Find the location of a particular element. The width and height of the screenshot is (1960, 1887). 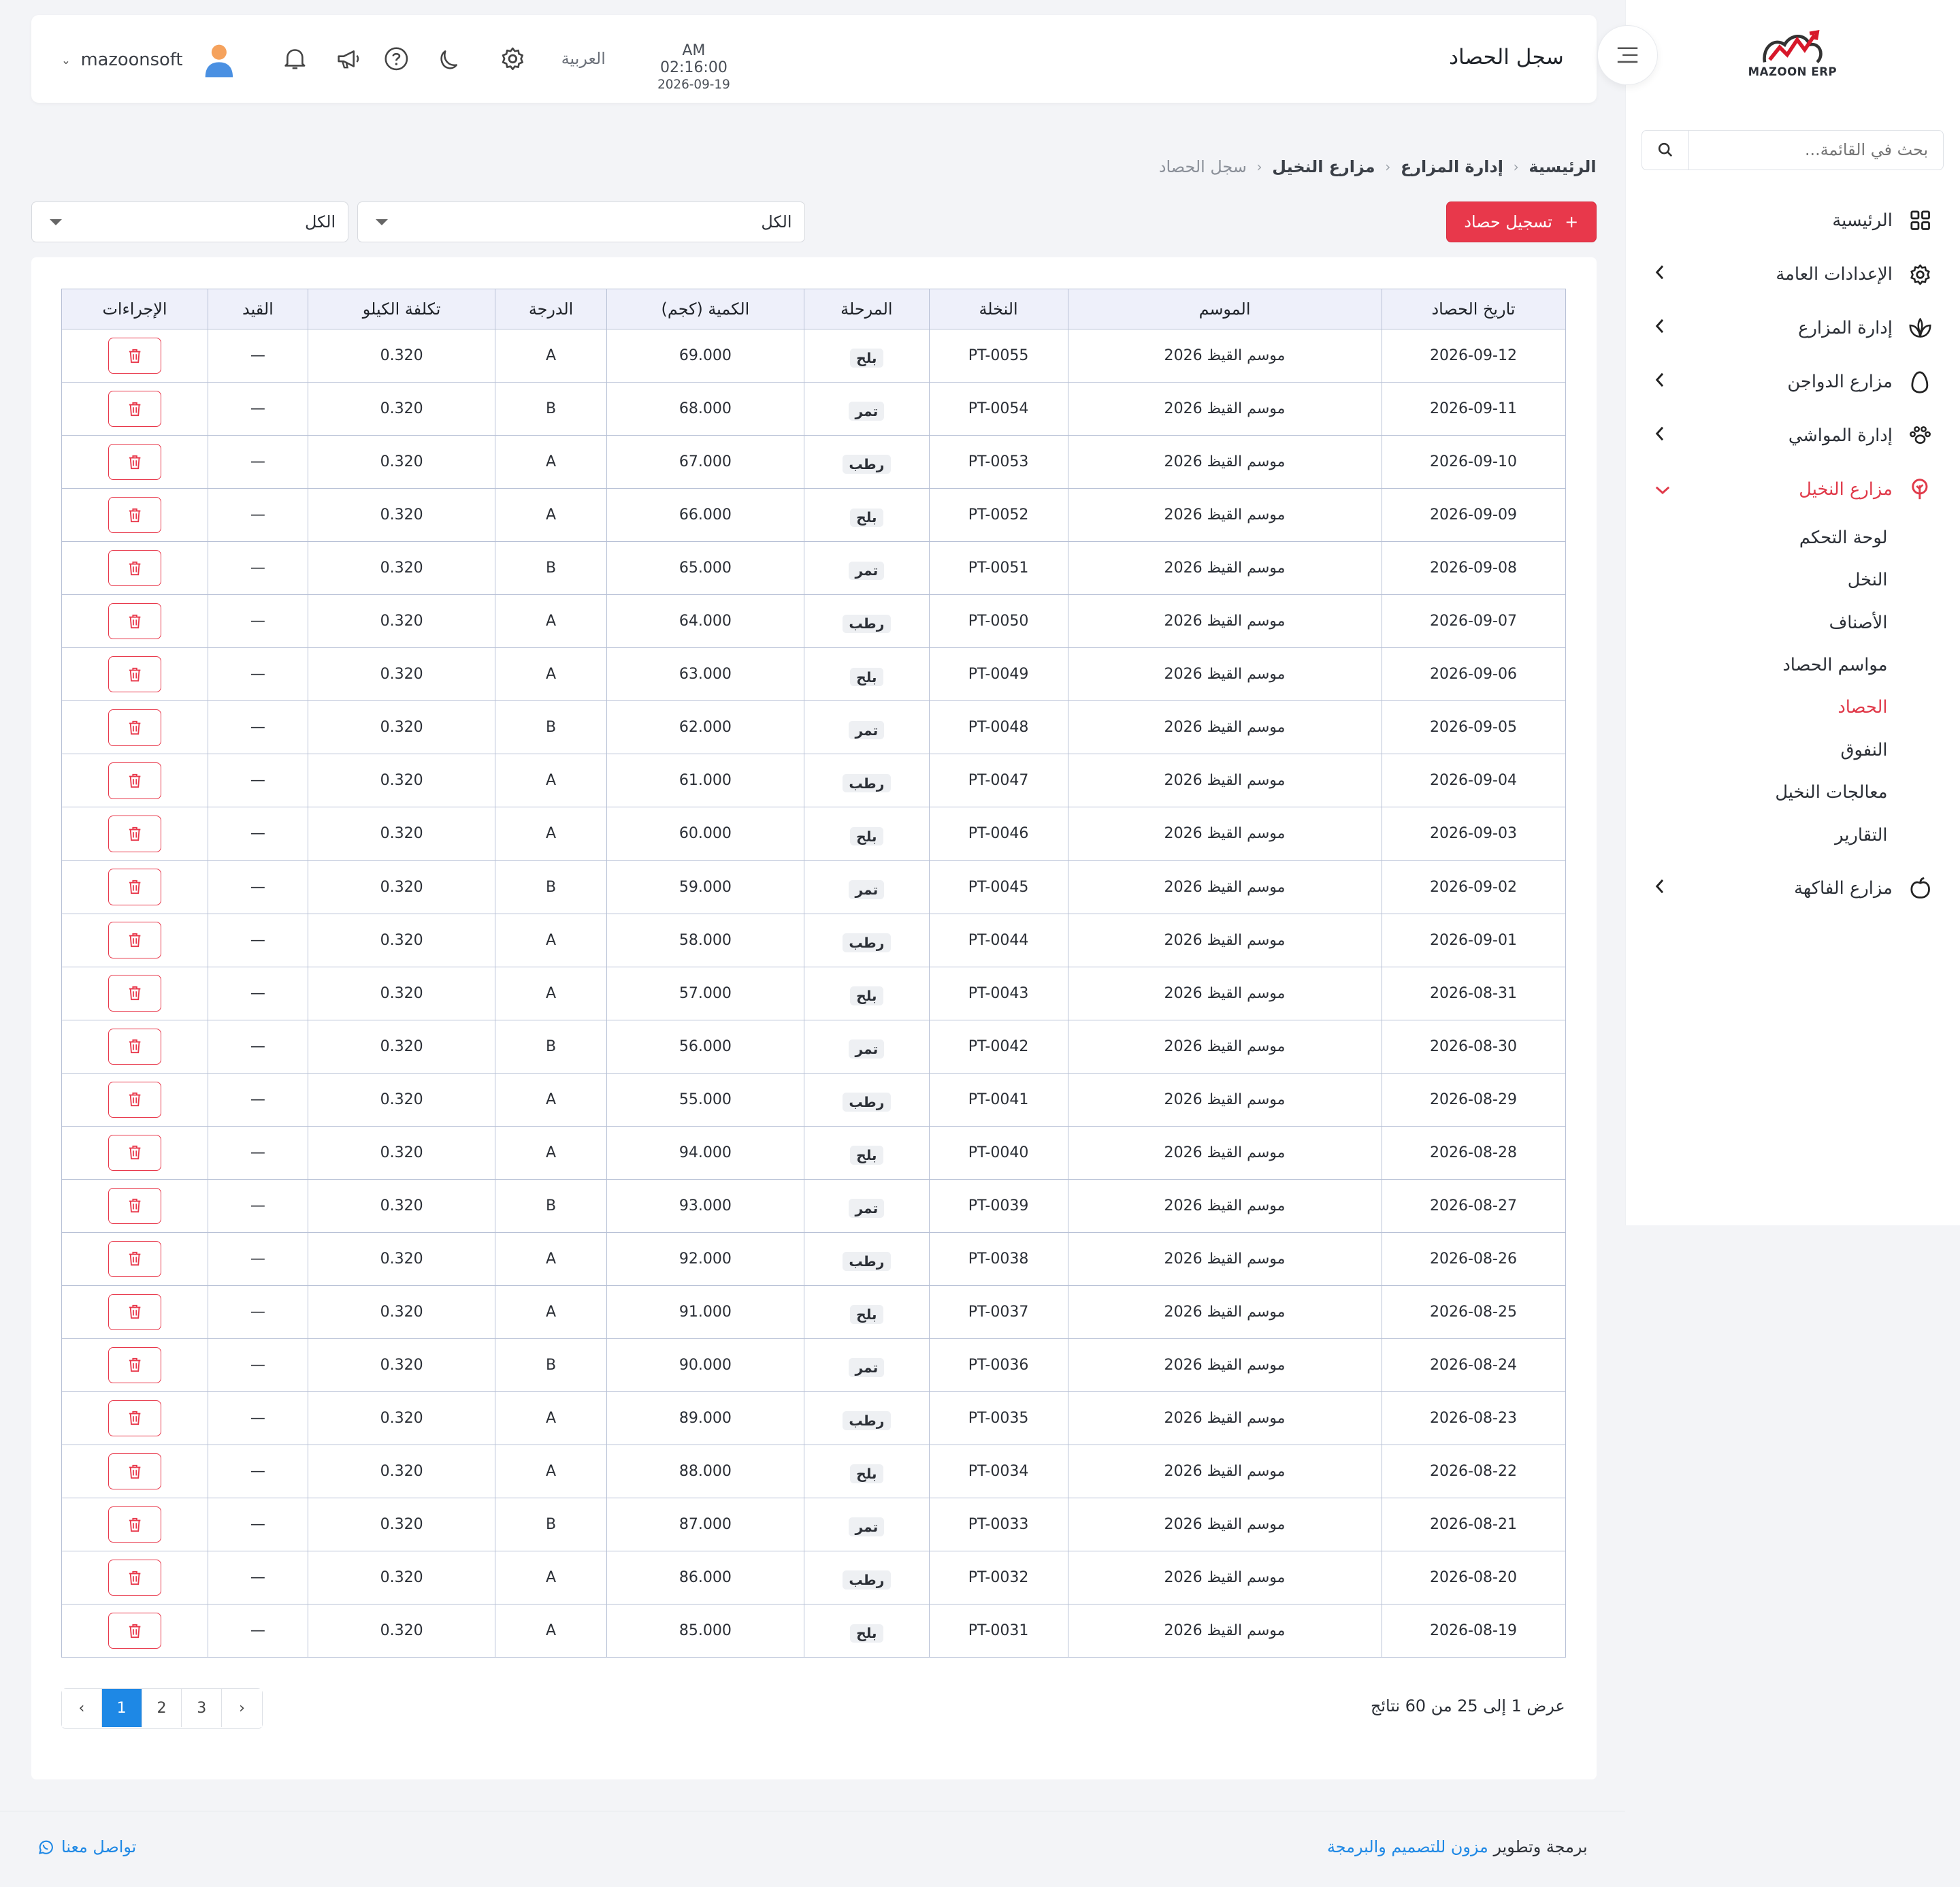

col-grade: الدرجة is located at coordinates (551, 309).